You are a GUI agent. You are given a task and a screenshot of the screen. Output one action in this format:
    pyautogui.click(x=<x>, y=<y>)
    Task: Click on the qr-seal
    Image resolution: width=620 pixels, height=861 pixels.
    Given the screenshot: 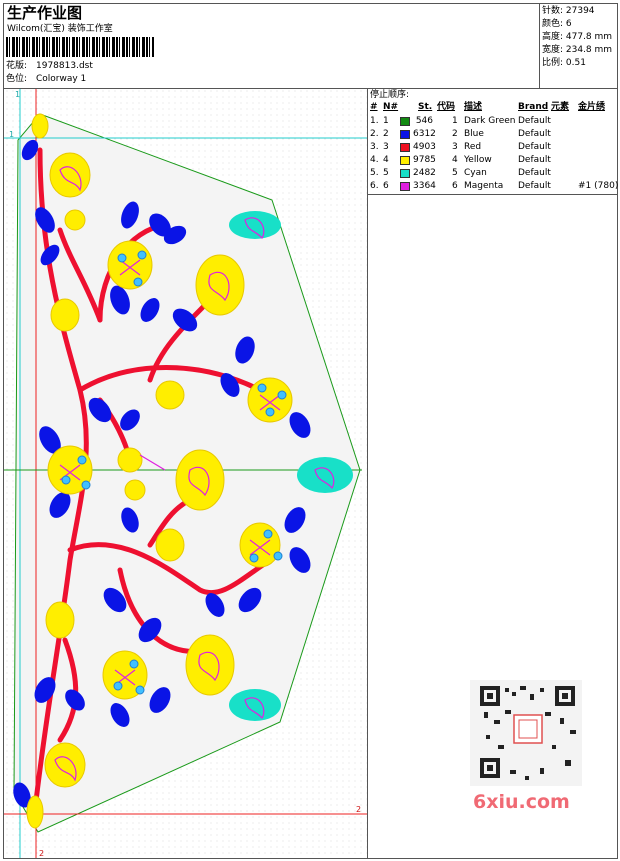 What is the action you would take?
    pyautogui.click(x=528, y=729)
    